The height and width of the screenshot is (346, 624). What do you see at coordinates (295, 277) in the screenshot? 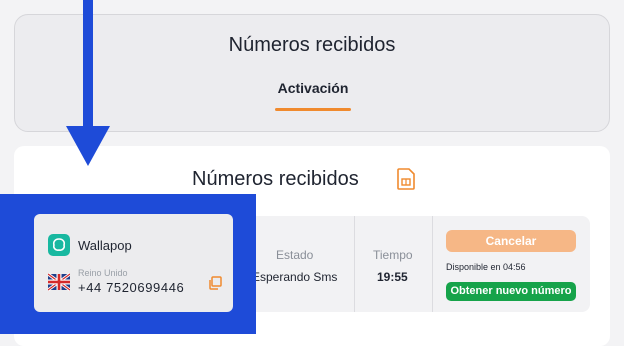
I see `status-value: Esperando Sms` at bounding box center [295, 277].